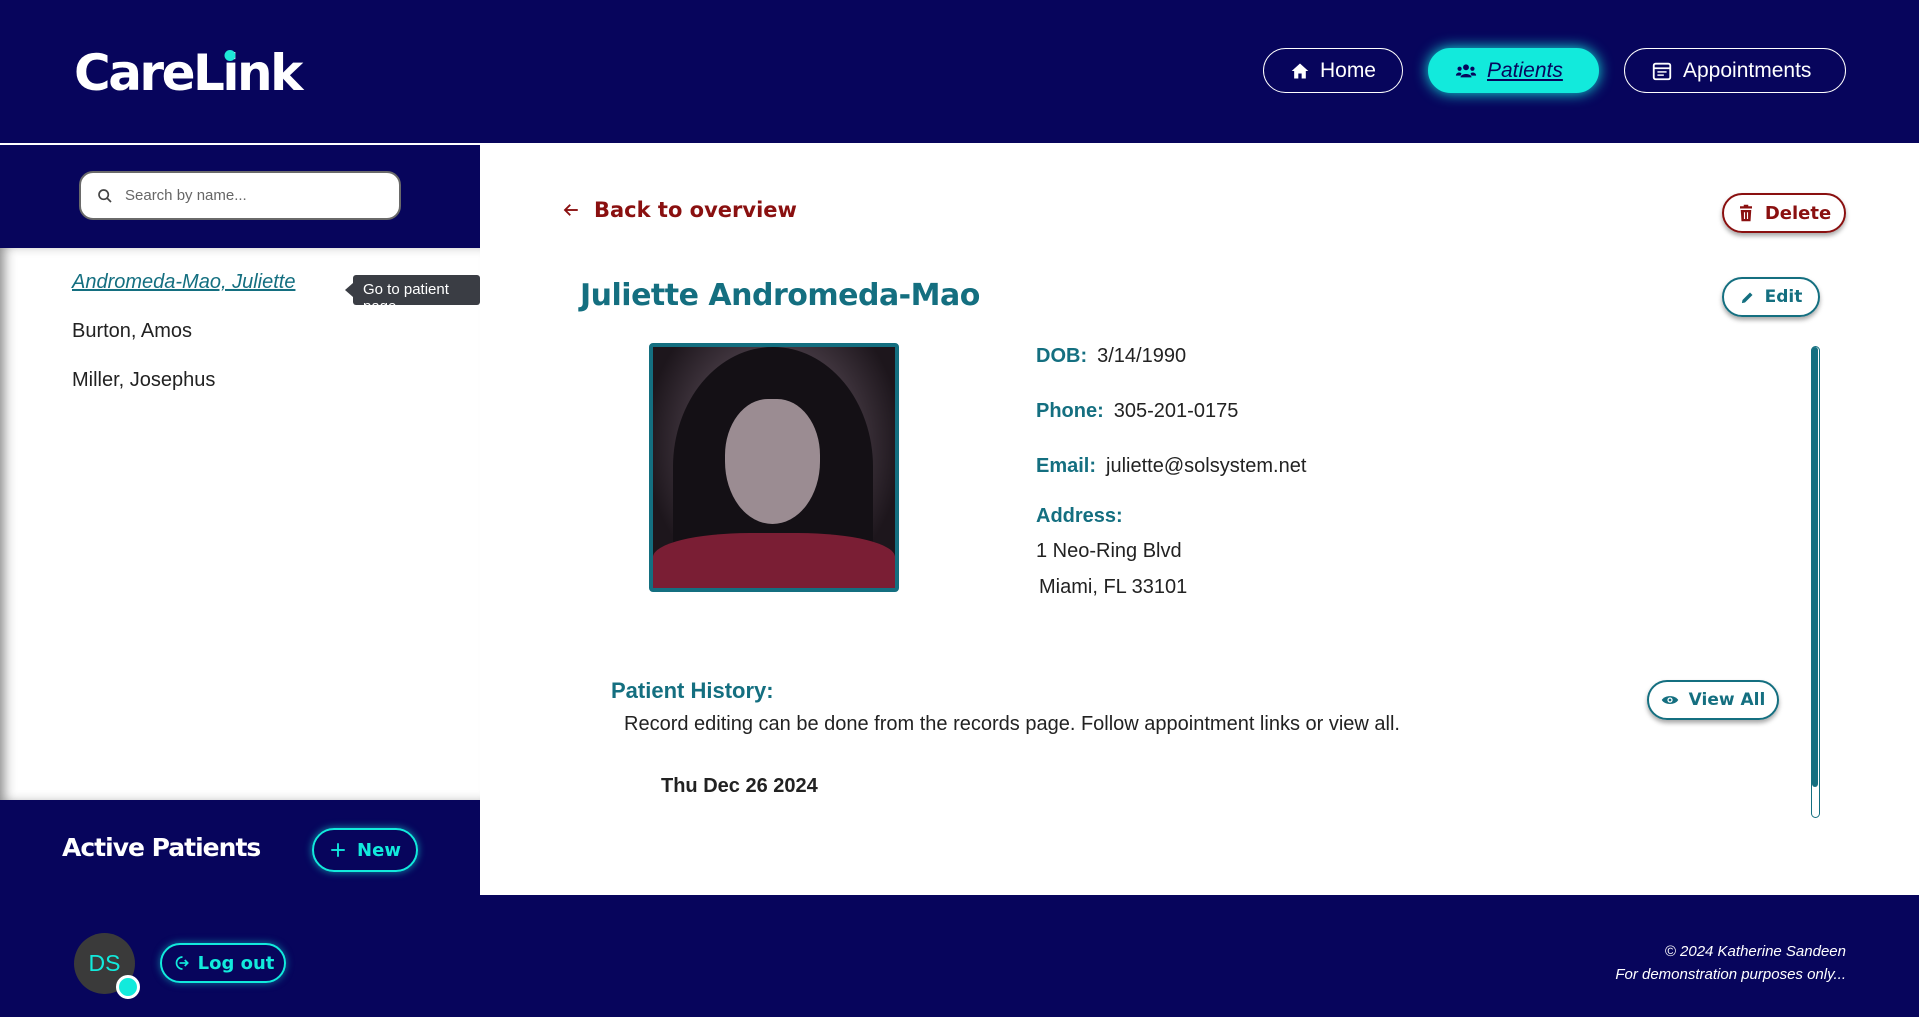  Describe the element at coordinates (1300, 70) in the screenshot. I see `home-icon` at that location.